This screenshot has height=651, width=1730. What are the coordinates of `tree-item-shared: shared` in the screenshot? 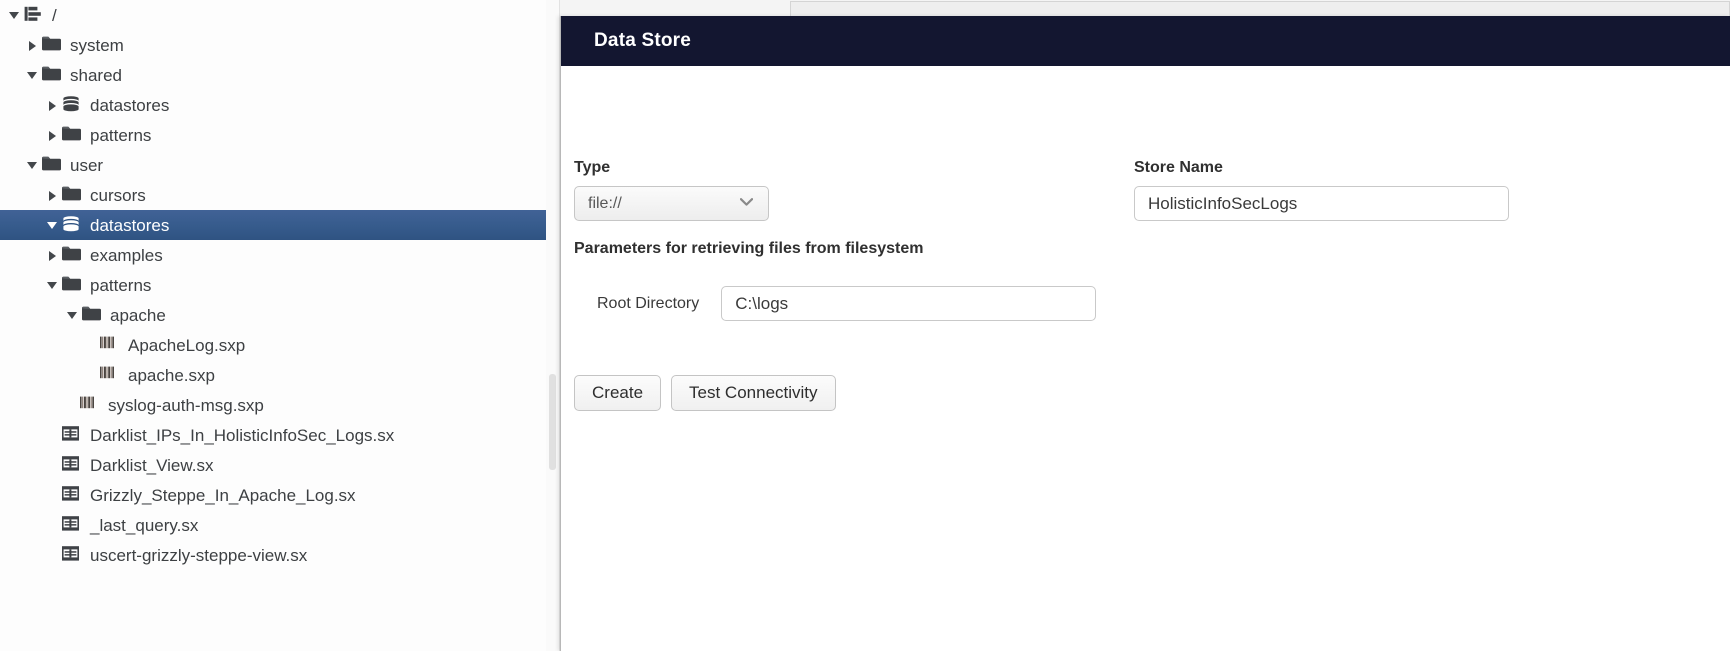 It's located at (273, 75).